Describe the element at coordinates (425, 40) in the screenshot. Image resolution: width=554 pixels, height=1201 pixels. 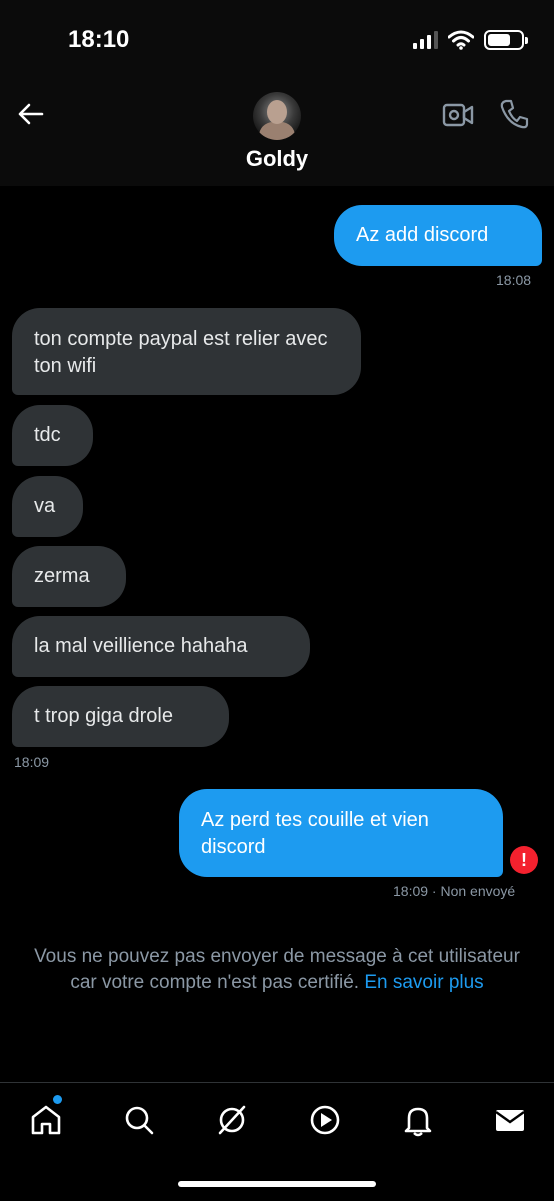
I see `signal-icon` at that location.